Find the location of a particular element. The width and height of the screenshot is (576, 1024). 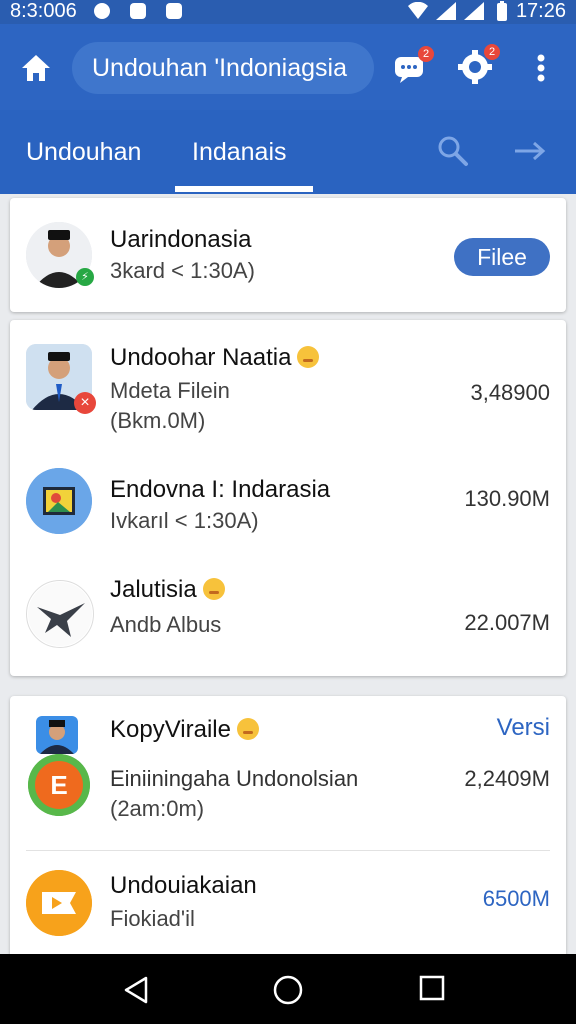

item-line1: Andb Albus is located at coordinates (166, 624).